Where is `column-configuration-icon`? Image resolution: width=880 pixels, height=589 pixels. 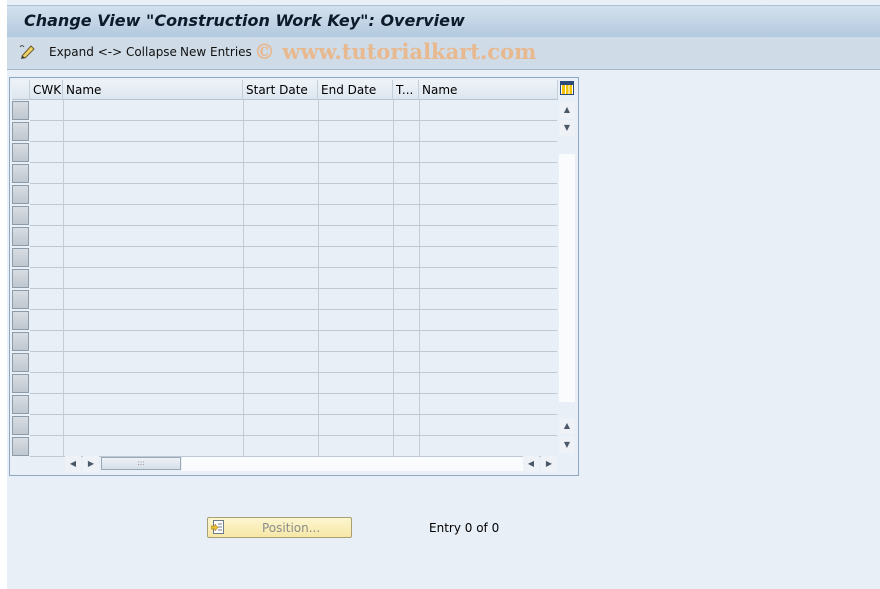
column-configuration-icon is located at coordinates (567, 88).